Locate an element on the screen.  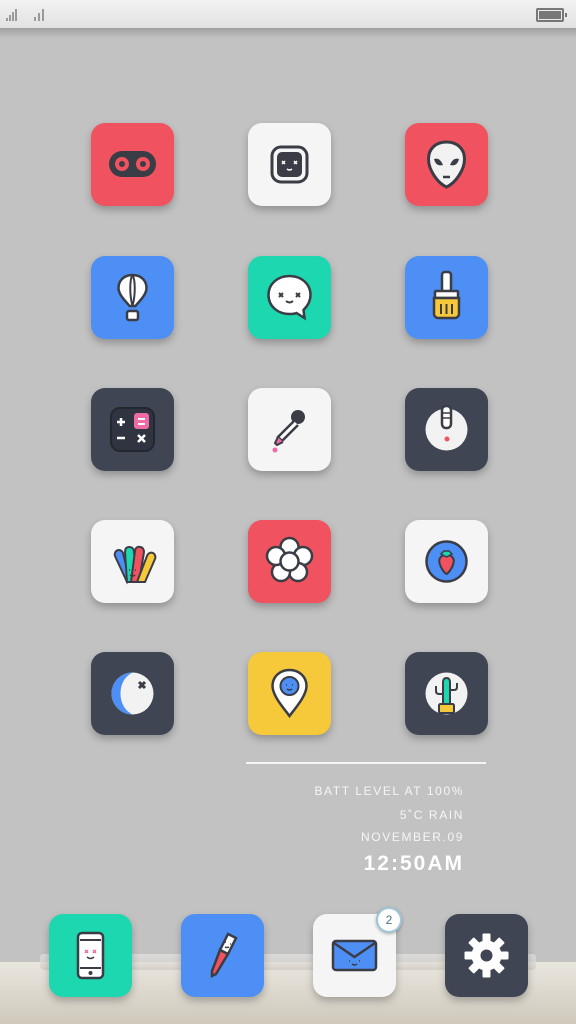
color-swatches-icon is located at coordinates (135, 565).